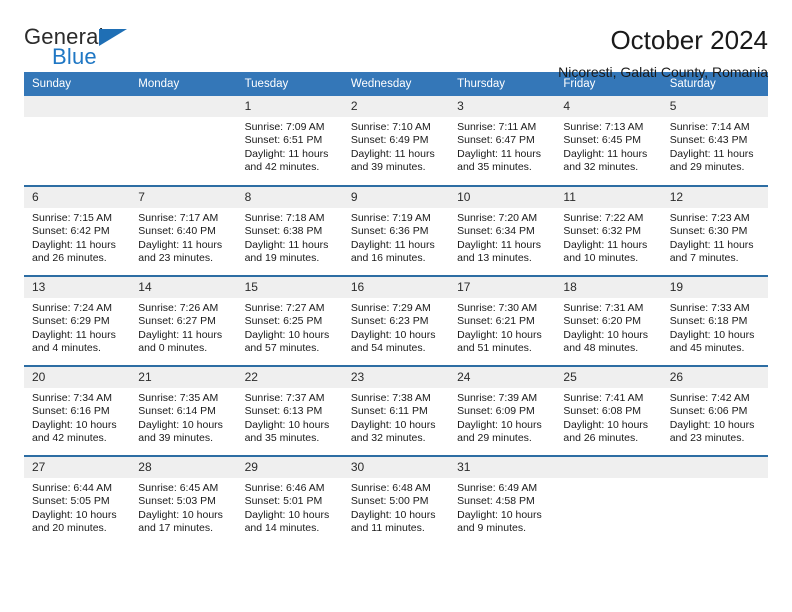 Image resolution: width=792 pixels, height=612 pixels. I want to click on daylight-text-line2: and 51 minutes., so click(494, 347).